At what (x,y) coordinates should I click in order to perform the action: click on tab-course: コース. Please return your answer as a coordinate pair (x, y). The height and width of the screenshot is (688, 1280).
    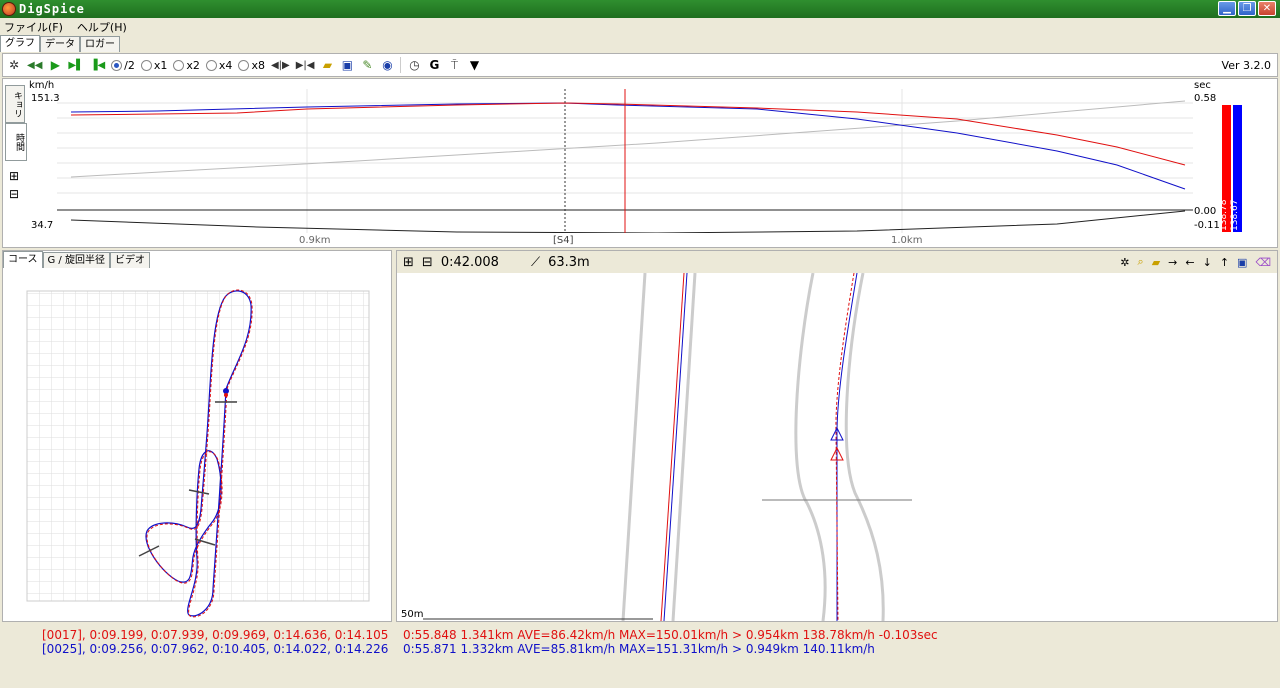
    Looking at the image, I should click on (23, 259).